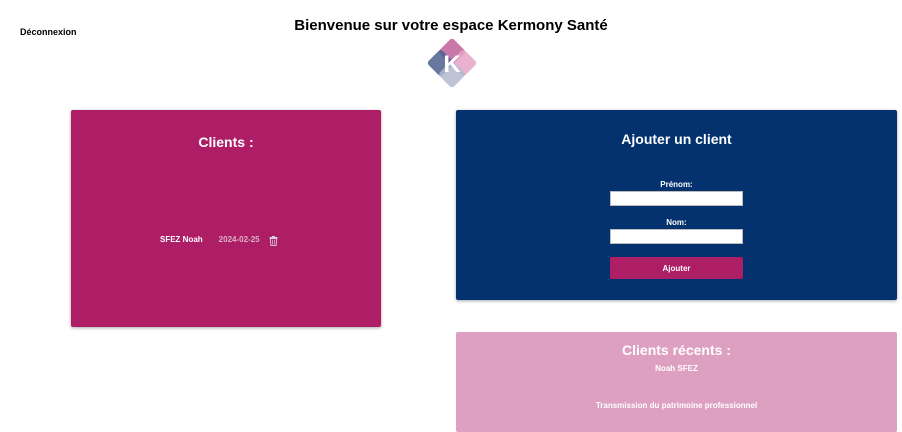 This screenshot has height=432, width=902. What do you see at coordinates (676, 184) in the screenshot?
I see `first-name-label: Prénom:` at bounding box center [676, 184].